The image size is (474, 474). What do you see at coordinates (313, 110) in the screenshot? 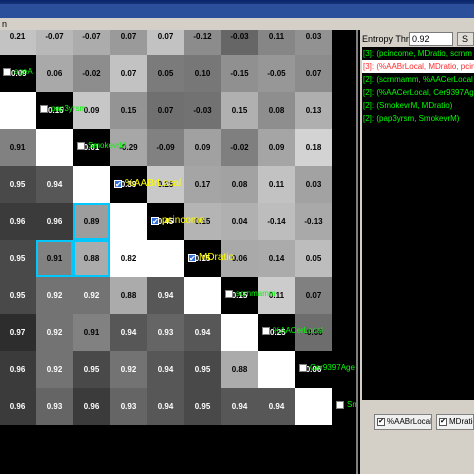
I see `matrix-cell: 0.13` at bounding box center [313, 110].